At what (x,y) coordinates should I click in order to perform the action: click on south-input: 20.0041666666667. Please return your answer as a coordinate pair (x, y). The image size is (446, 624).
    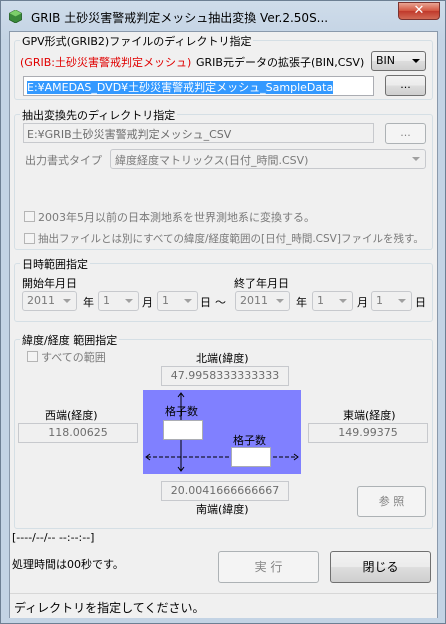
    Looking at the image, I should click on (225, 491).